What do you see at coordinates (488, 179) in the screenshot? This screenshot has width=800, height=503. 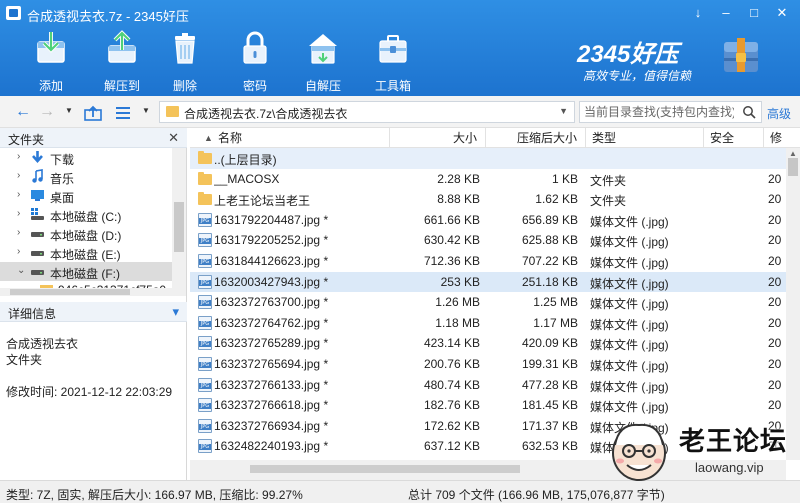 I see `table-row: __MACOSX 2.28 KB 1 KB 文件夹 20` at bounding box center [488, 179].